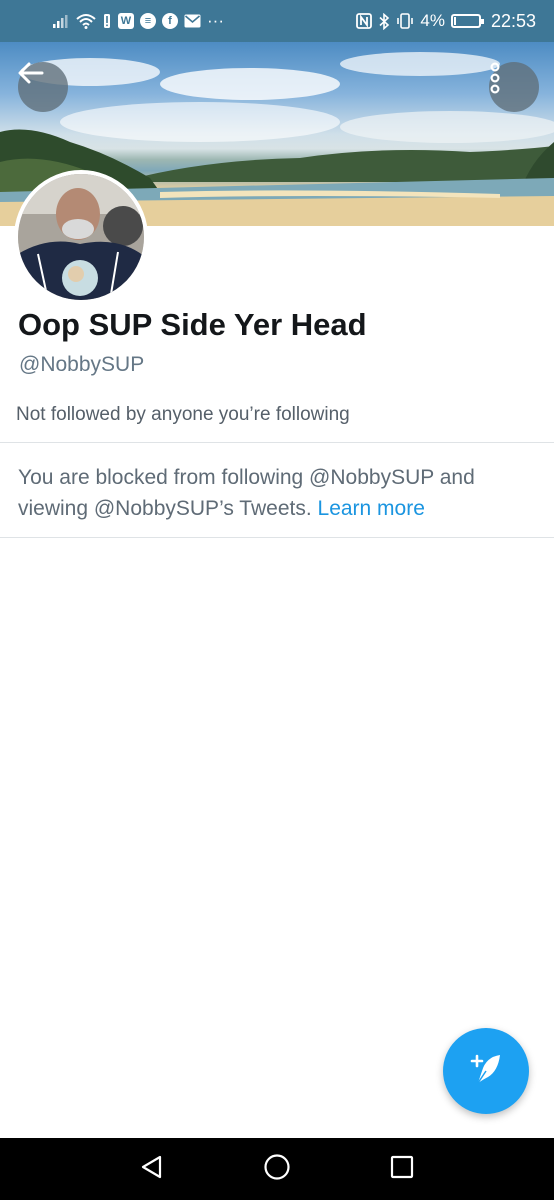  I want to click on more-options-button, so click(514, 87).